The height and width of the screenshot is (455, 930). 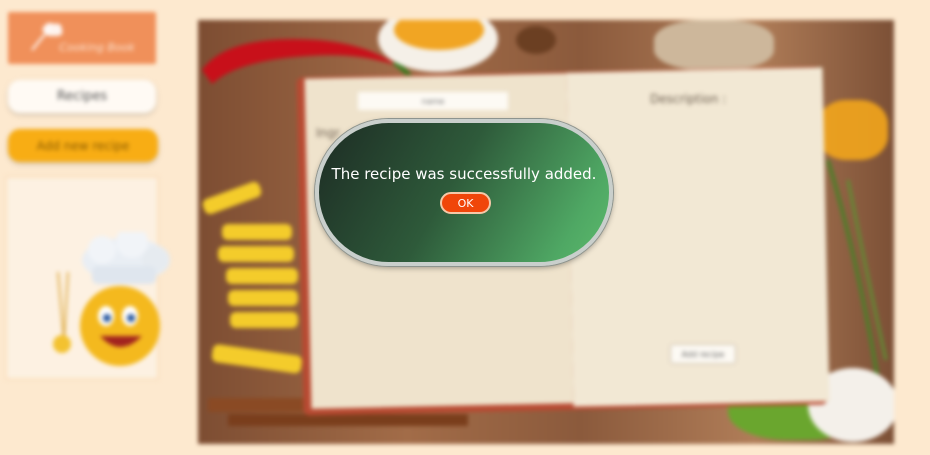 I want to click on name-input: name, so click(x=433, y=101).